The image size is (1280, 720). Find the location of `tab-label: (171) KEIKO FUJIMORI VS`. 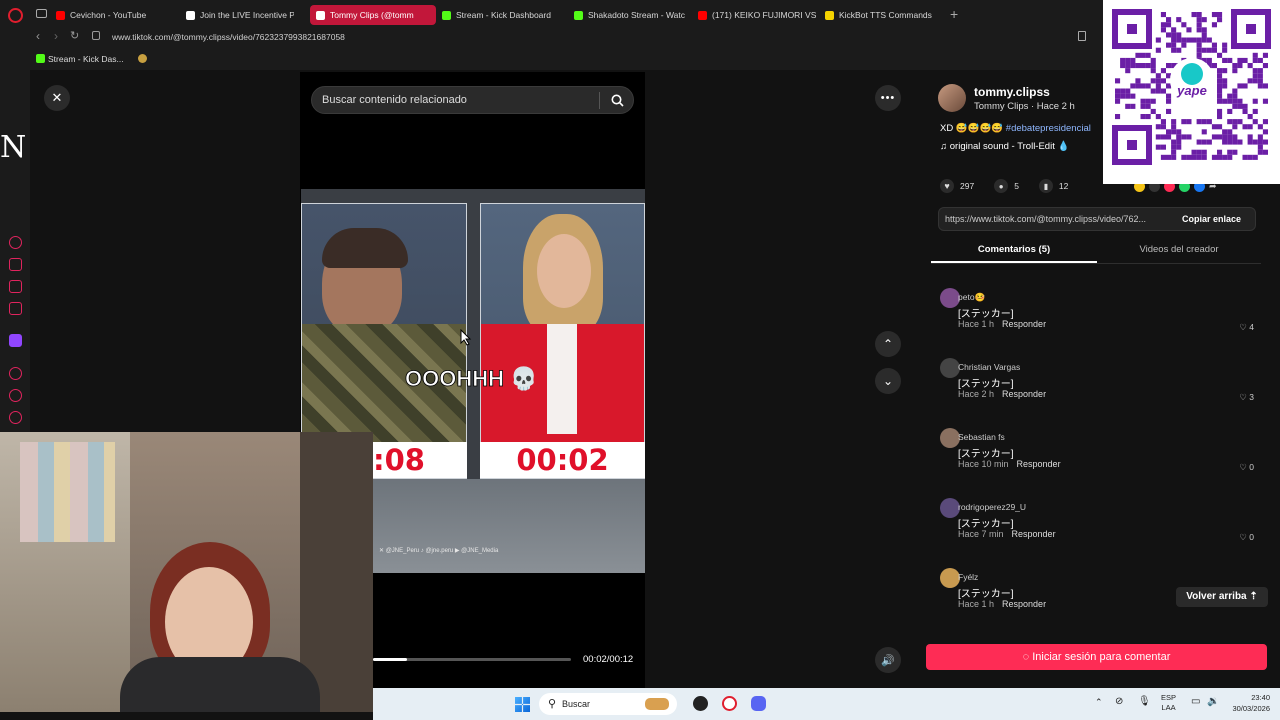

tab-label: (171) KEIKO FUJIMORI VS is located at coordinates (764, 15).